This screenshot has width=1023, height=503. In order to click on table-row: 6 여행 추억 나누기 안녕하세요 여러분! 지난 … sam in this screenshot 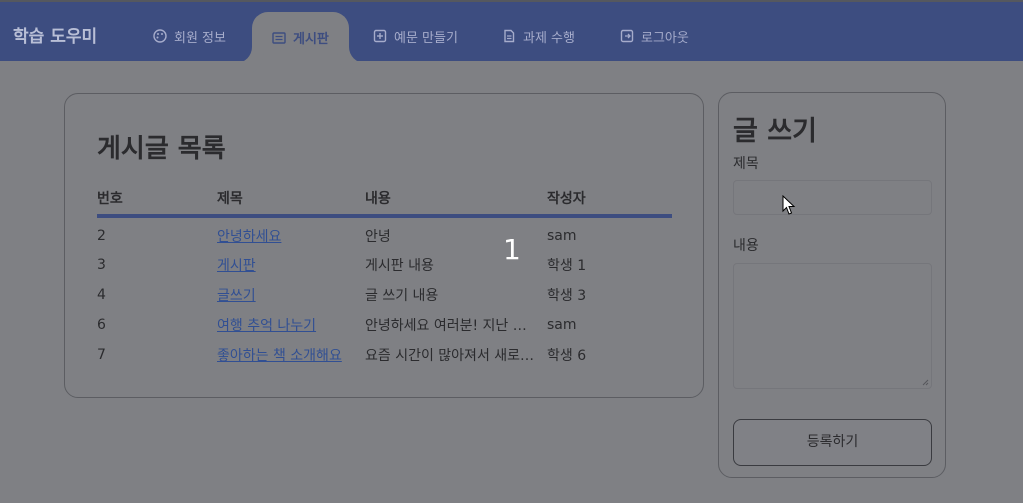, I will do `click(384, 325)`.